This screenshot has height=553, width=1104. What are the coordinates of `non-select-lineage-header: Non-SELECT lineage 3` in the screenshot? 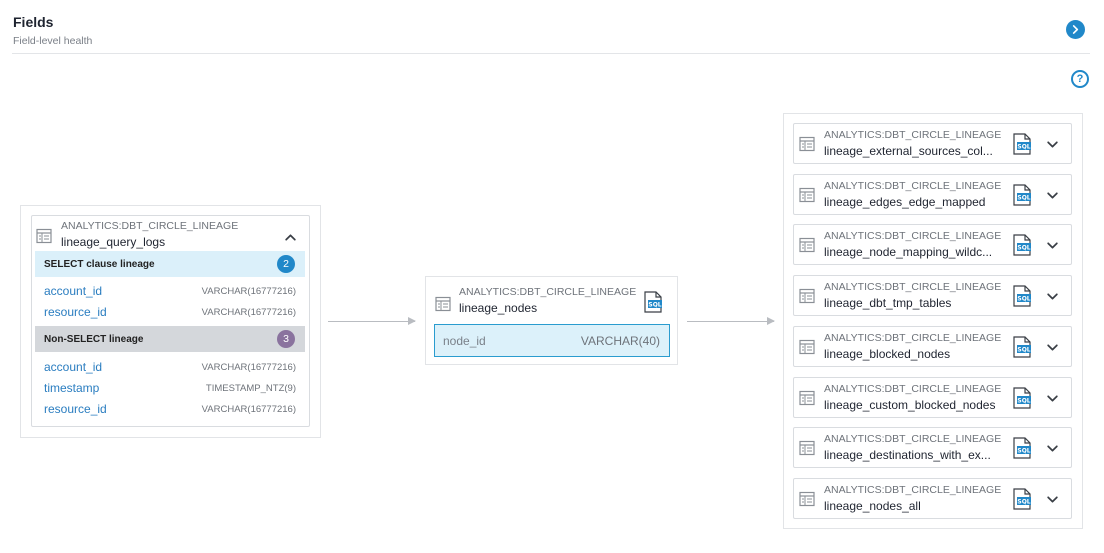 It's located at (170, 339).